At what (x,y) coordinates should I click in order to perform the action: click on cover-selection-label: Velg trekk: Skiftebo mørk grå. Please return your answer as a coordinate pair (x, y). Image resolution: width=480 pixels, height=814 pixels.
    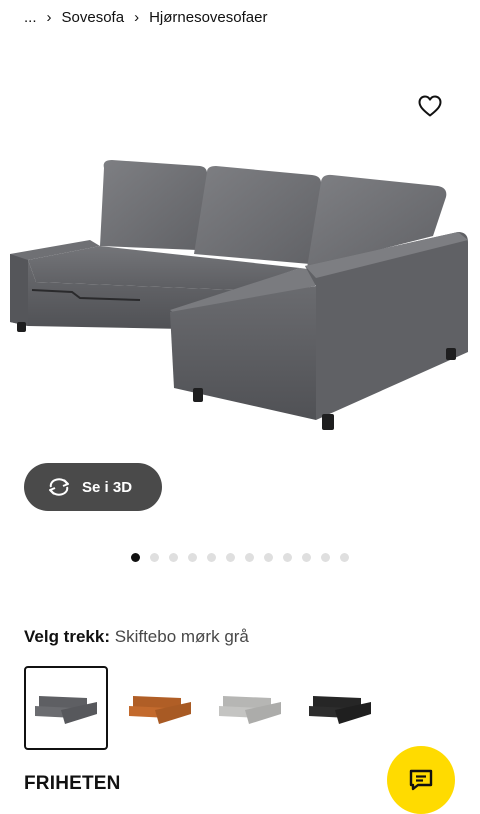
    Looking at the image, I should click on (136, 637).